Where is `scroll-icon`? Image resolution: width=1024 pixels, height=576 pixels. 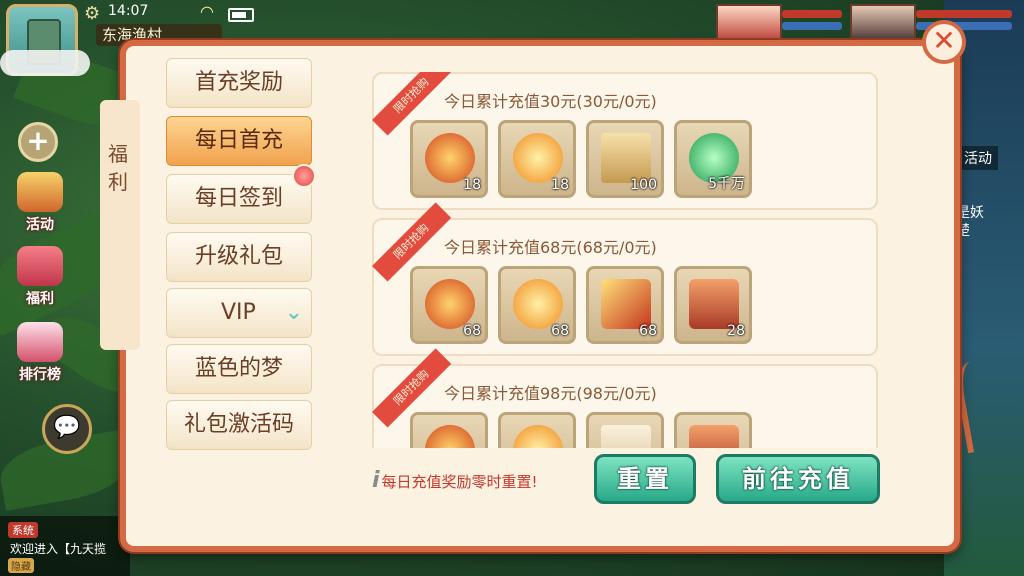 scroll-icon is located at coordinates (626, 436).